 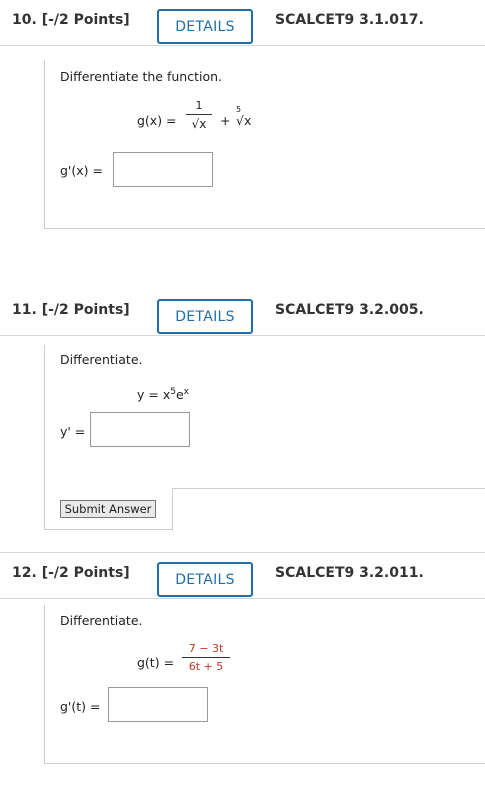 What do you see at coordinates (205, 26) in the screenshot?
I see `question-10-details-button: DETAILS` at bounding box center [205, 26].